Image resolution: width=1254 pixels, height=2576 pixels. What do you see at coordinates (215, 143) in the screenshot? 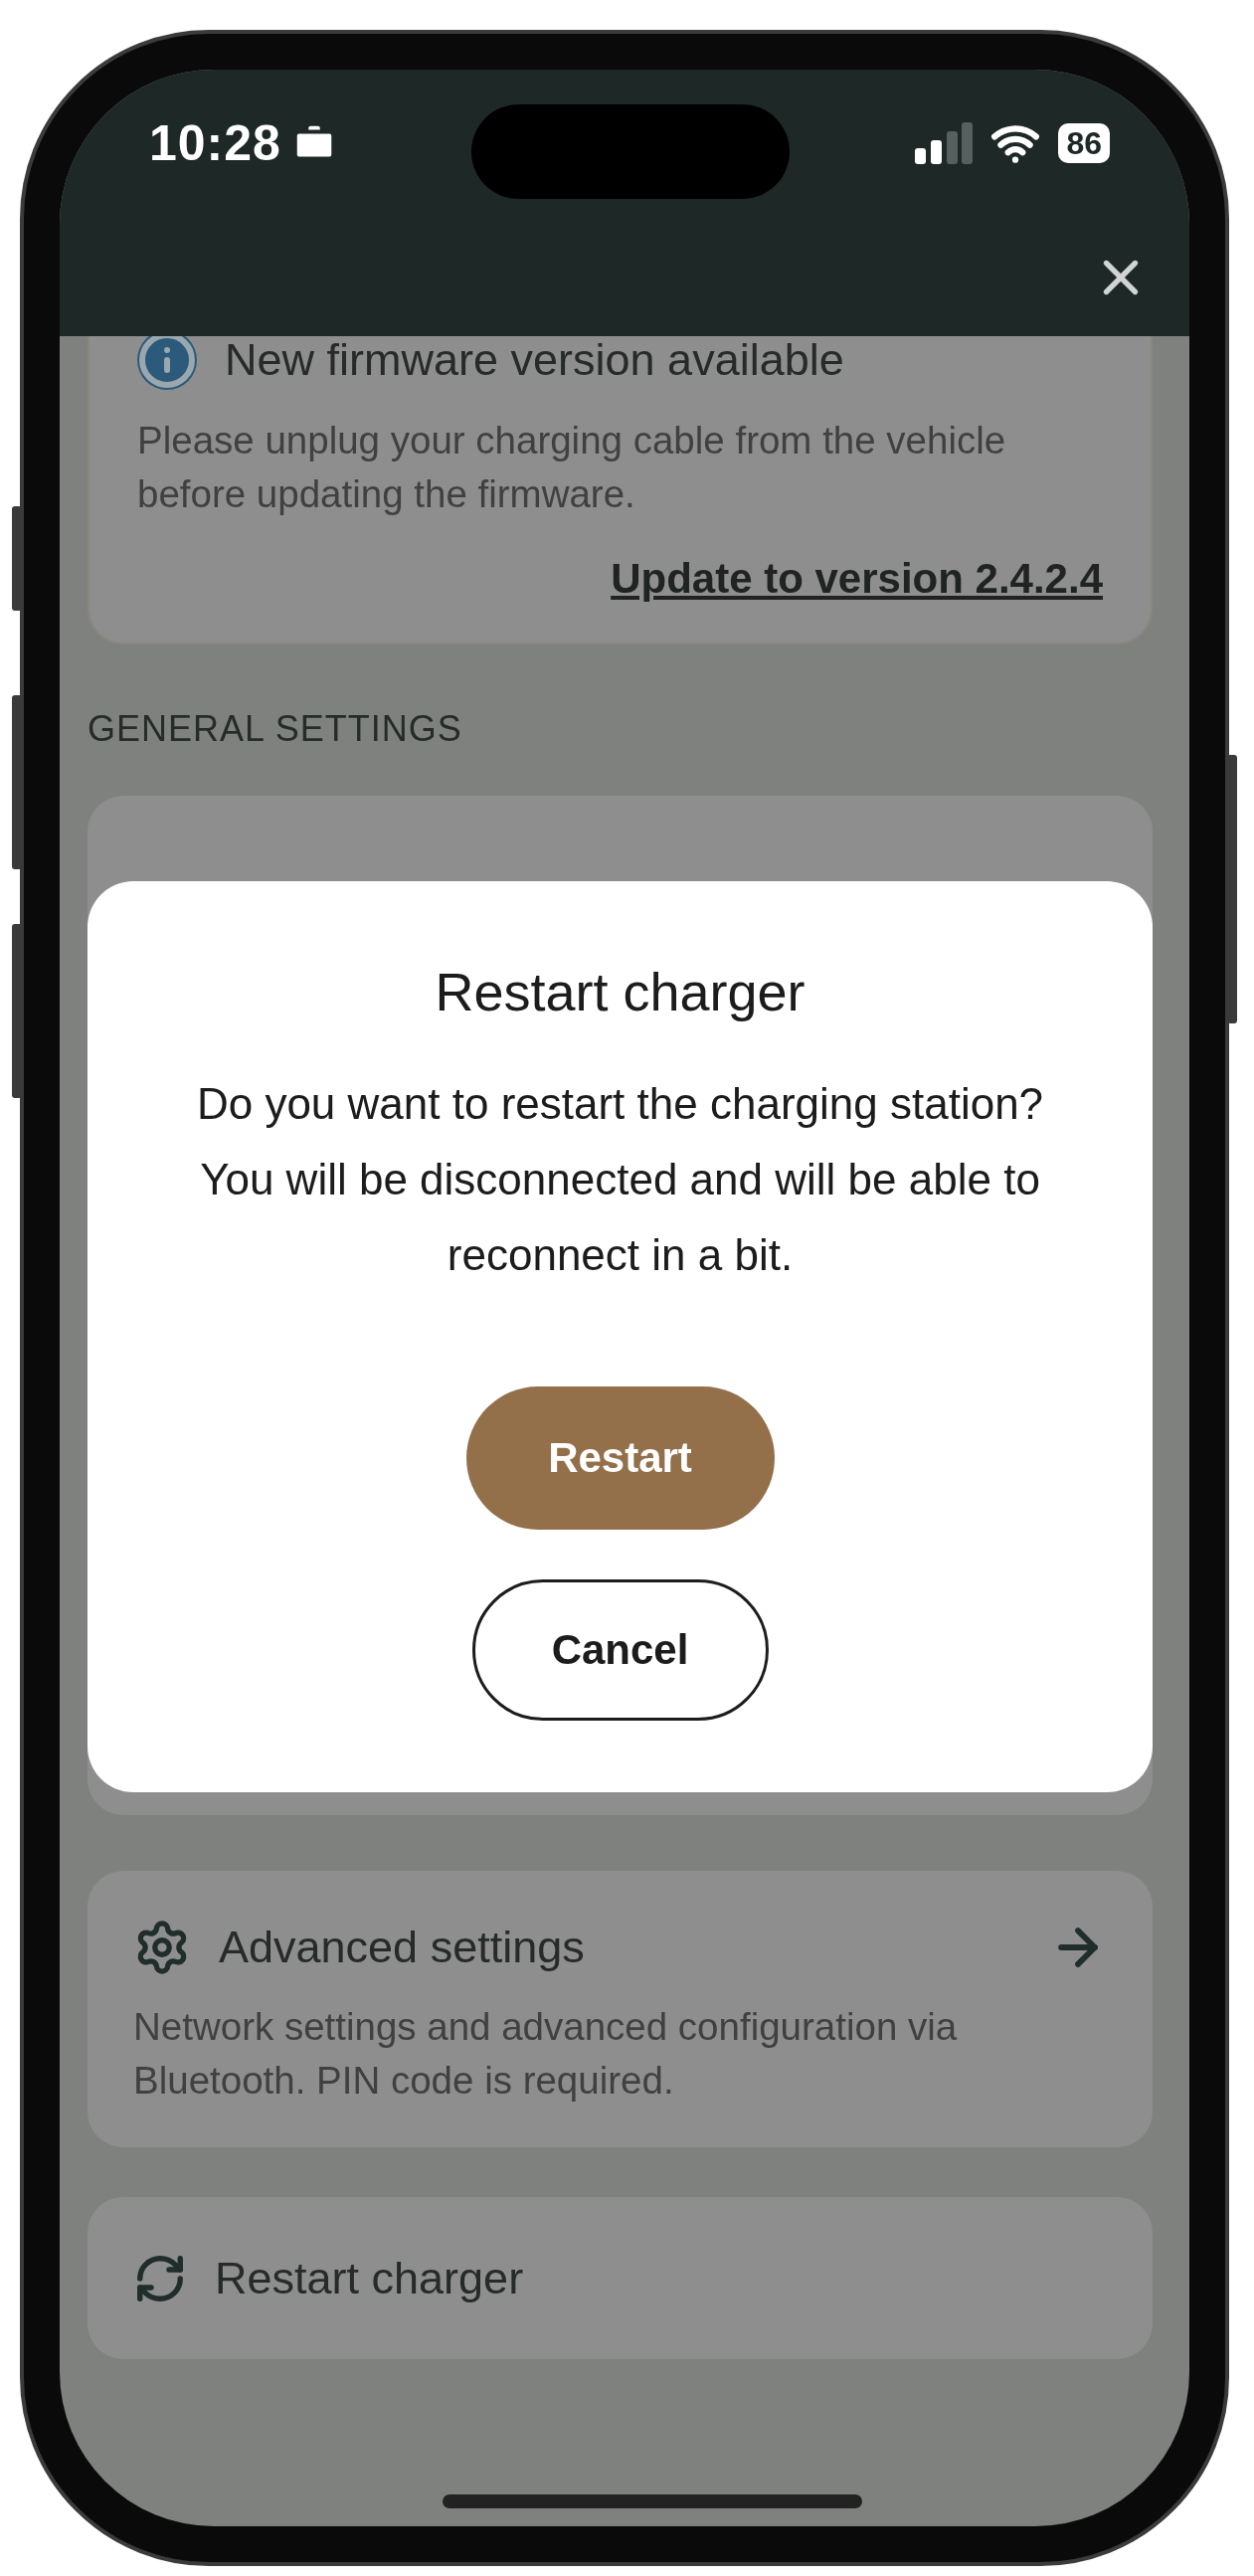
I see `status-time: 10:28` at bounding box center [215, 143].